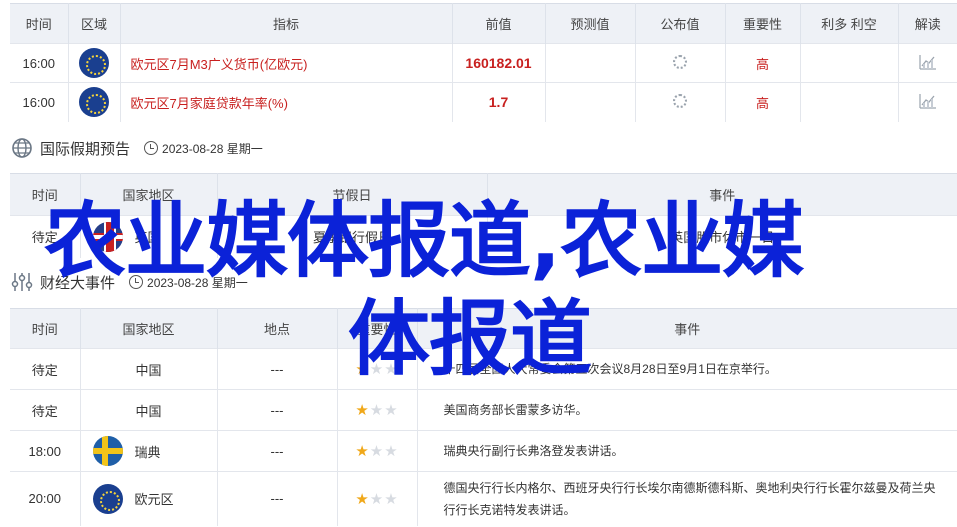  I want to click on table-row: 16:00 欧元区7月家庭贷款年率(%) 1.7 高, so click(483, 102).